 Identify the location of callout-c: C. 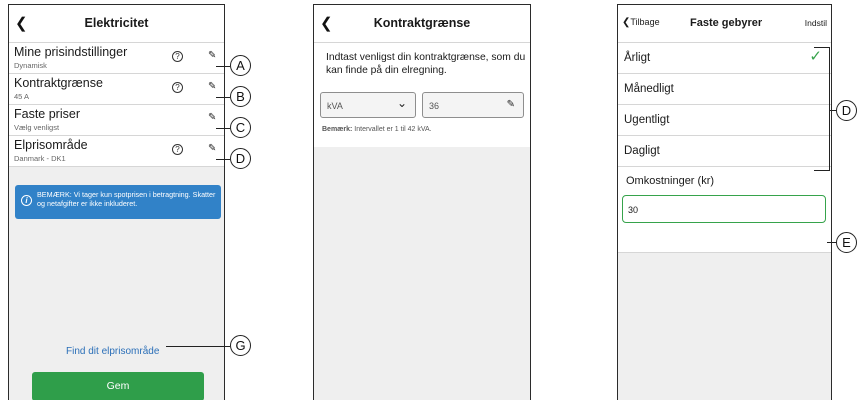
(240, 127).